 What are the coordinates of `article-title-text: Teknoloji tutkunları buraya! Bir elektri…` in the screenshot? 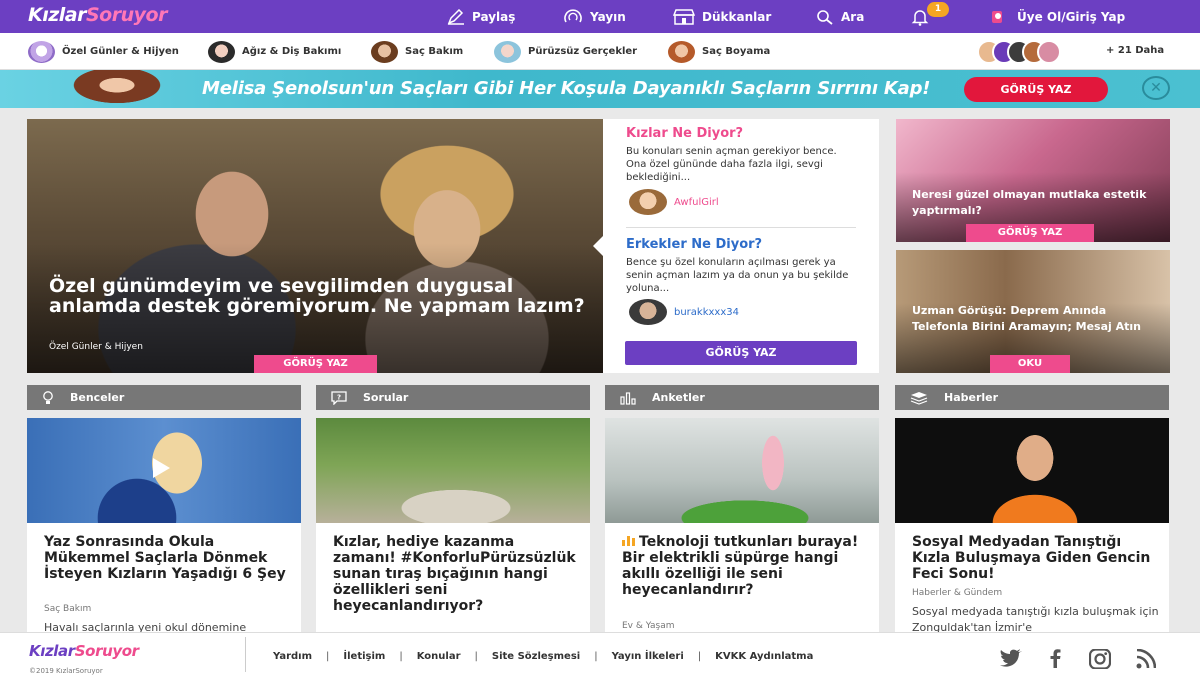 It's located at (740, 566).